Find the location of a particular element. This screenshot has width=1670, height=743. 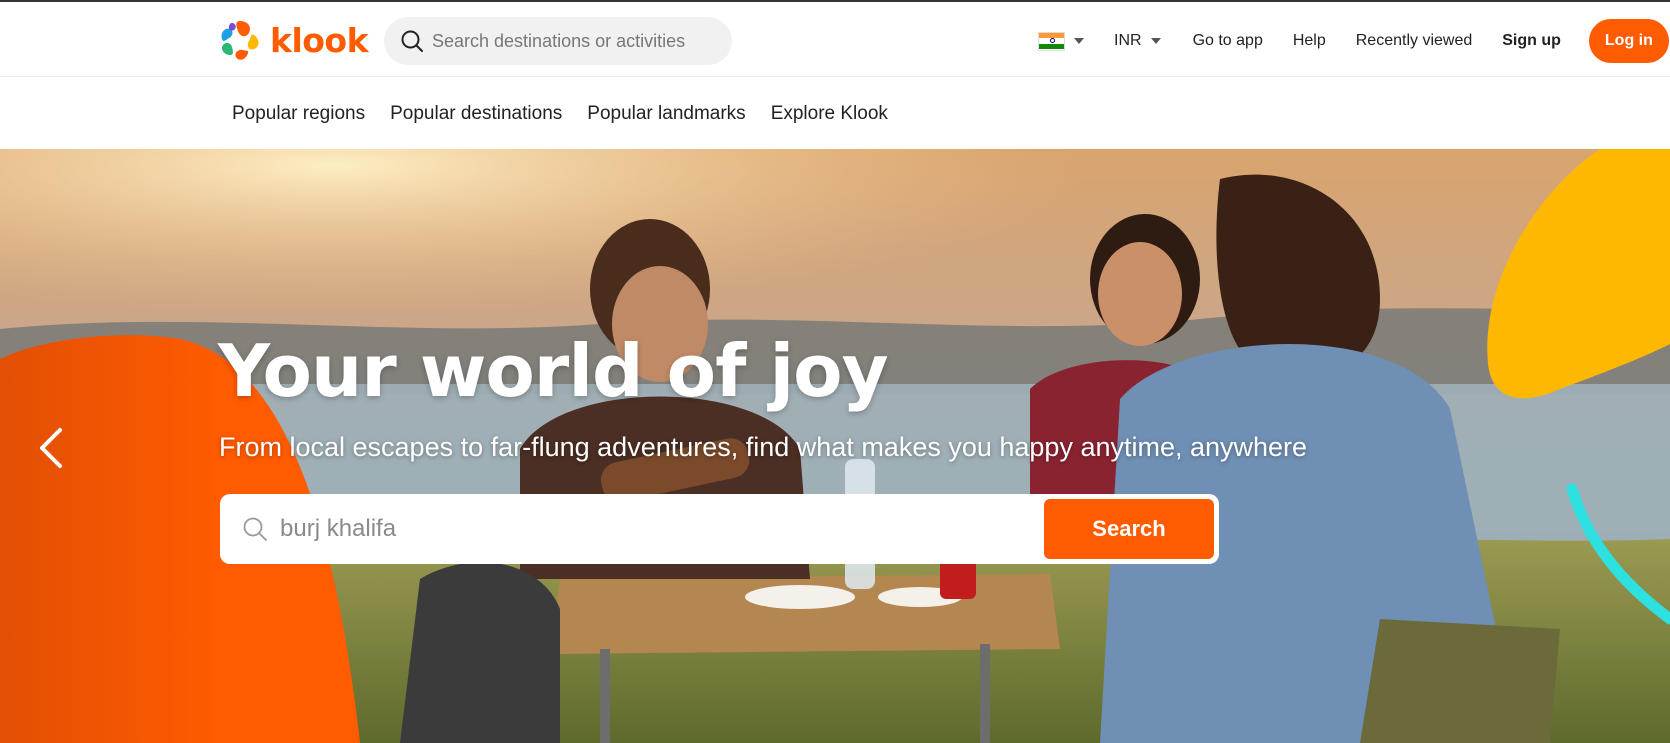

country-selector is located at coordinates (1061, 41).